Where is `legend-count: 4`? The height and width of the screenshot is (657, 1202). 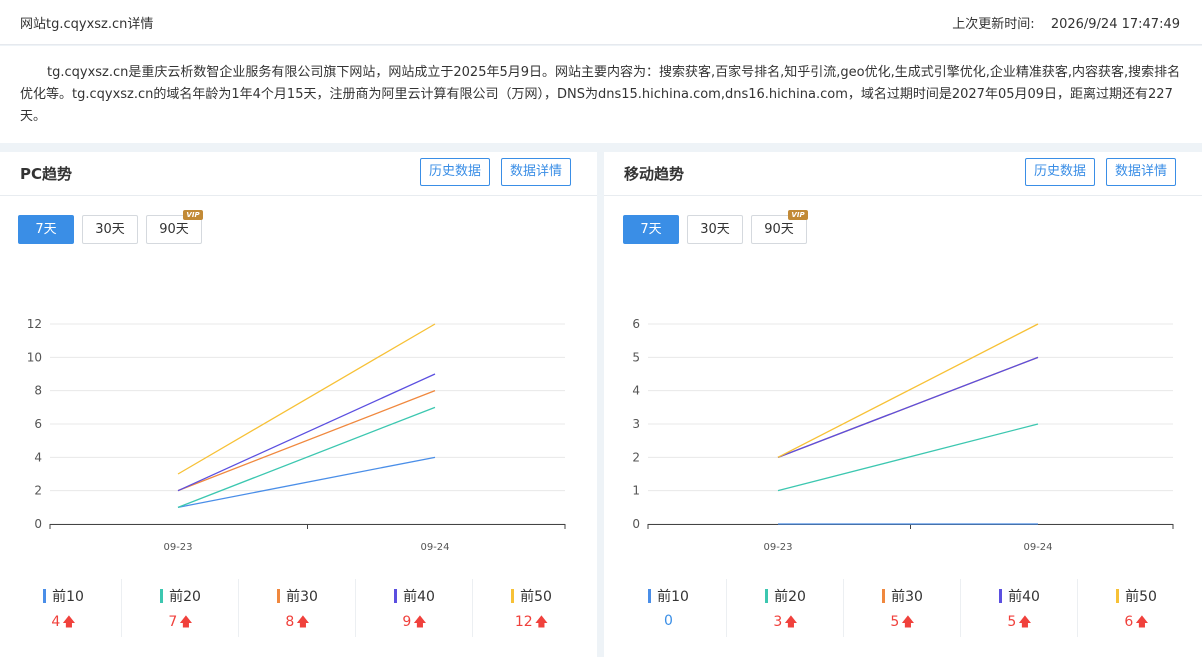 legend-count: 4 is located at coordinates (56, 622).